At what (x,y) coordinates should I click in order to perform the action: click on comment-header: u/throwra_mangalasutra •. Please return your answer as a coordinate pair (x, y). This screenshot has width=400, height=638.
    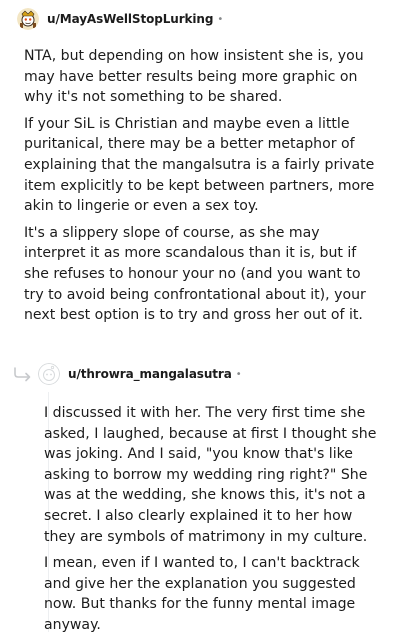
    Looking at the image, I should click on (140, 374).